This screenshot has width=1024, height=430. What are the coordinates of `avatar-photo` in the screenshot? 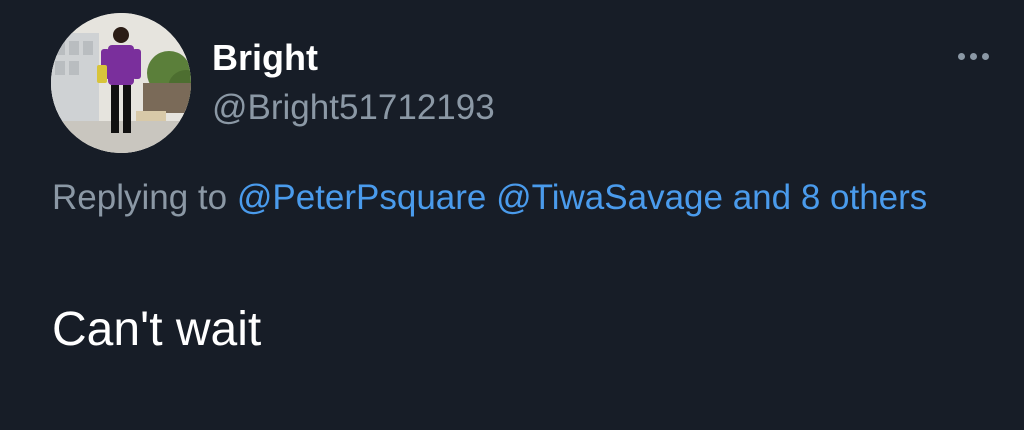 It's located at (121, 83).